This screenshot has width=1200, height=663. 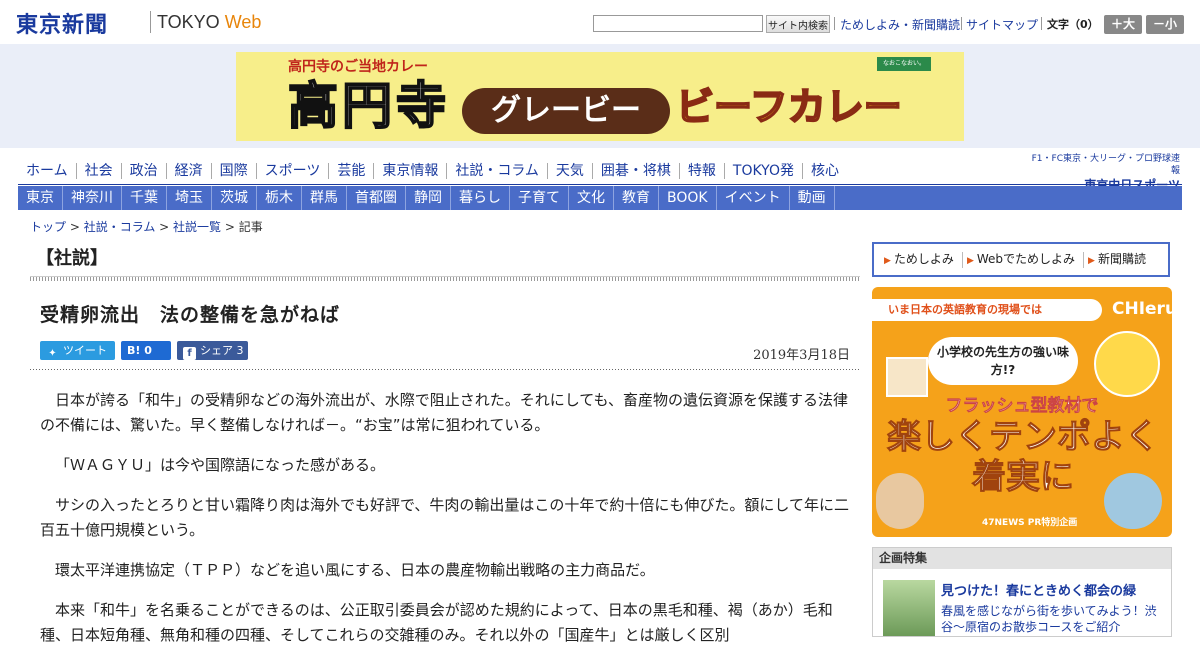 What do you see at coordinates (1165, 24) in the screenshot?
I see `font-smaller-button: －小` at bounding box center [1165, 24].